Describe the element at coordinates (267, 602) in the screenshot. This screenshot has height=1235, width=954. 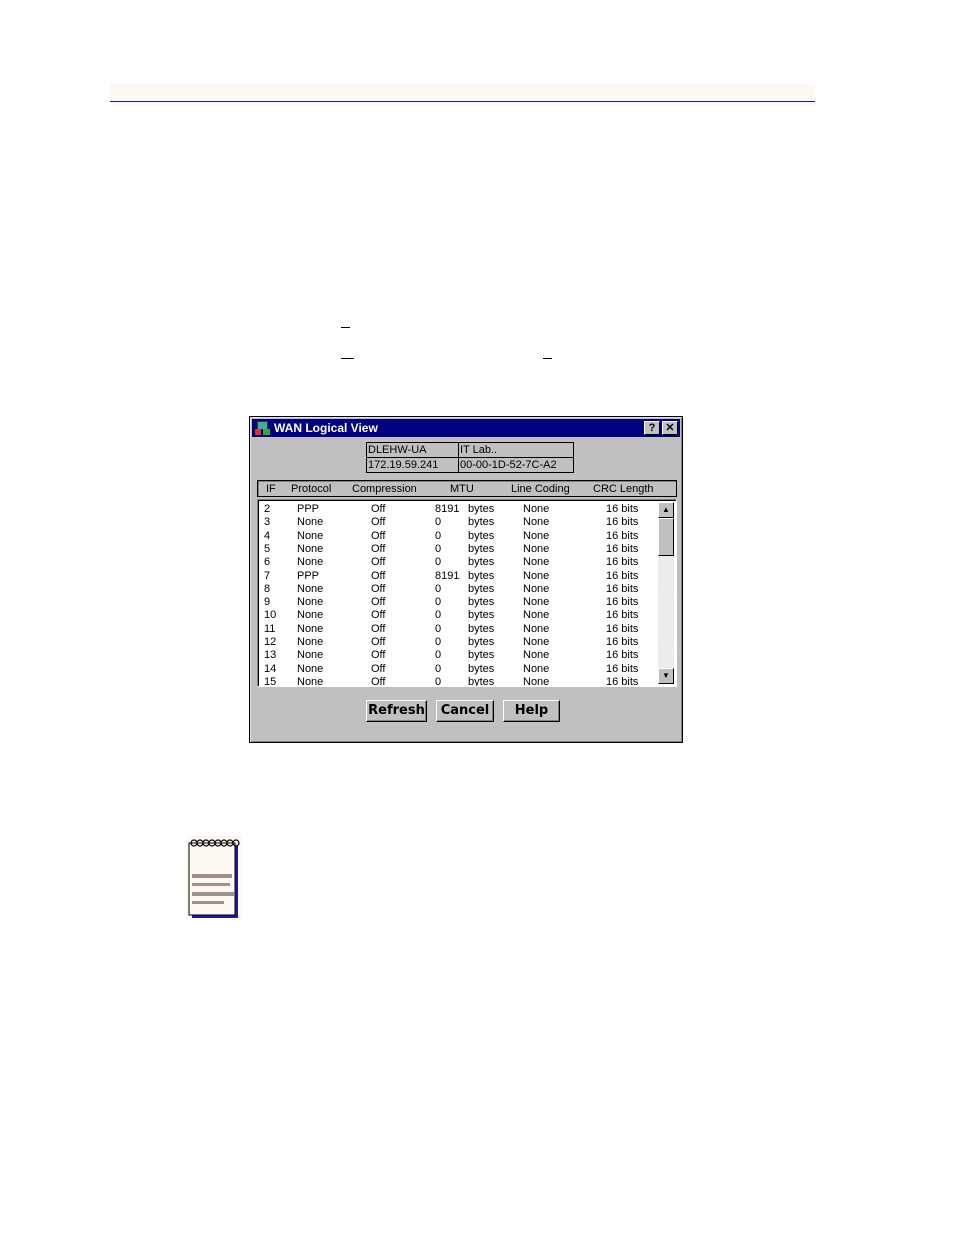
I see `row-if: 9` at that location.